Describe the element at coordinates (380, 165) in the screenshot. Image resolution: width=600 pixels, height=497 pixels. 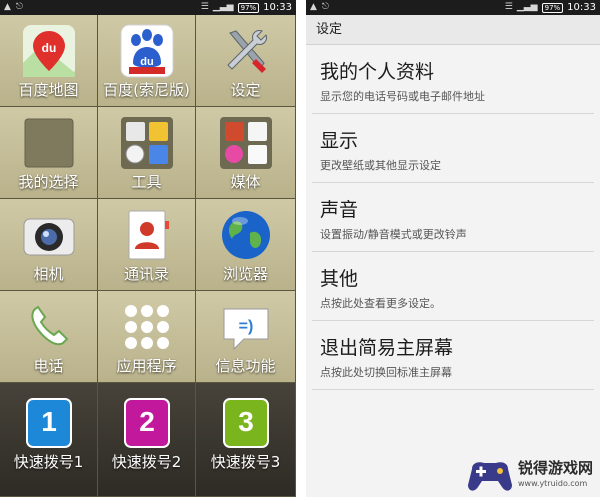
I see `menu-item-subtitle: 更改壁纸或其他显示设定` at that location.